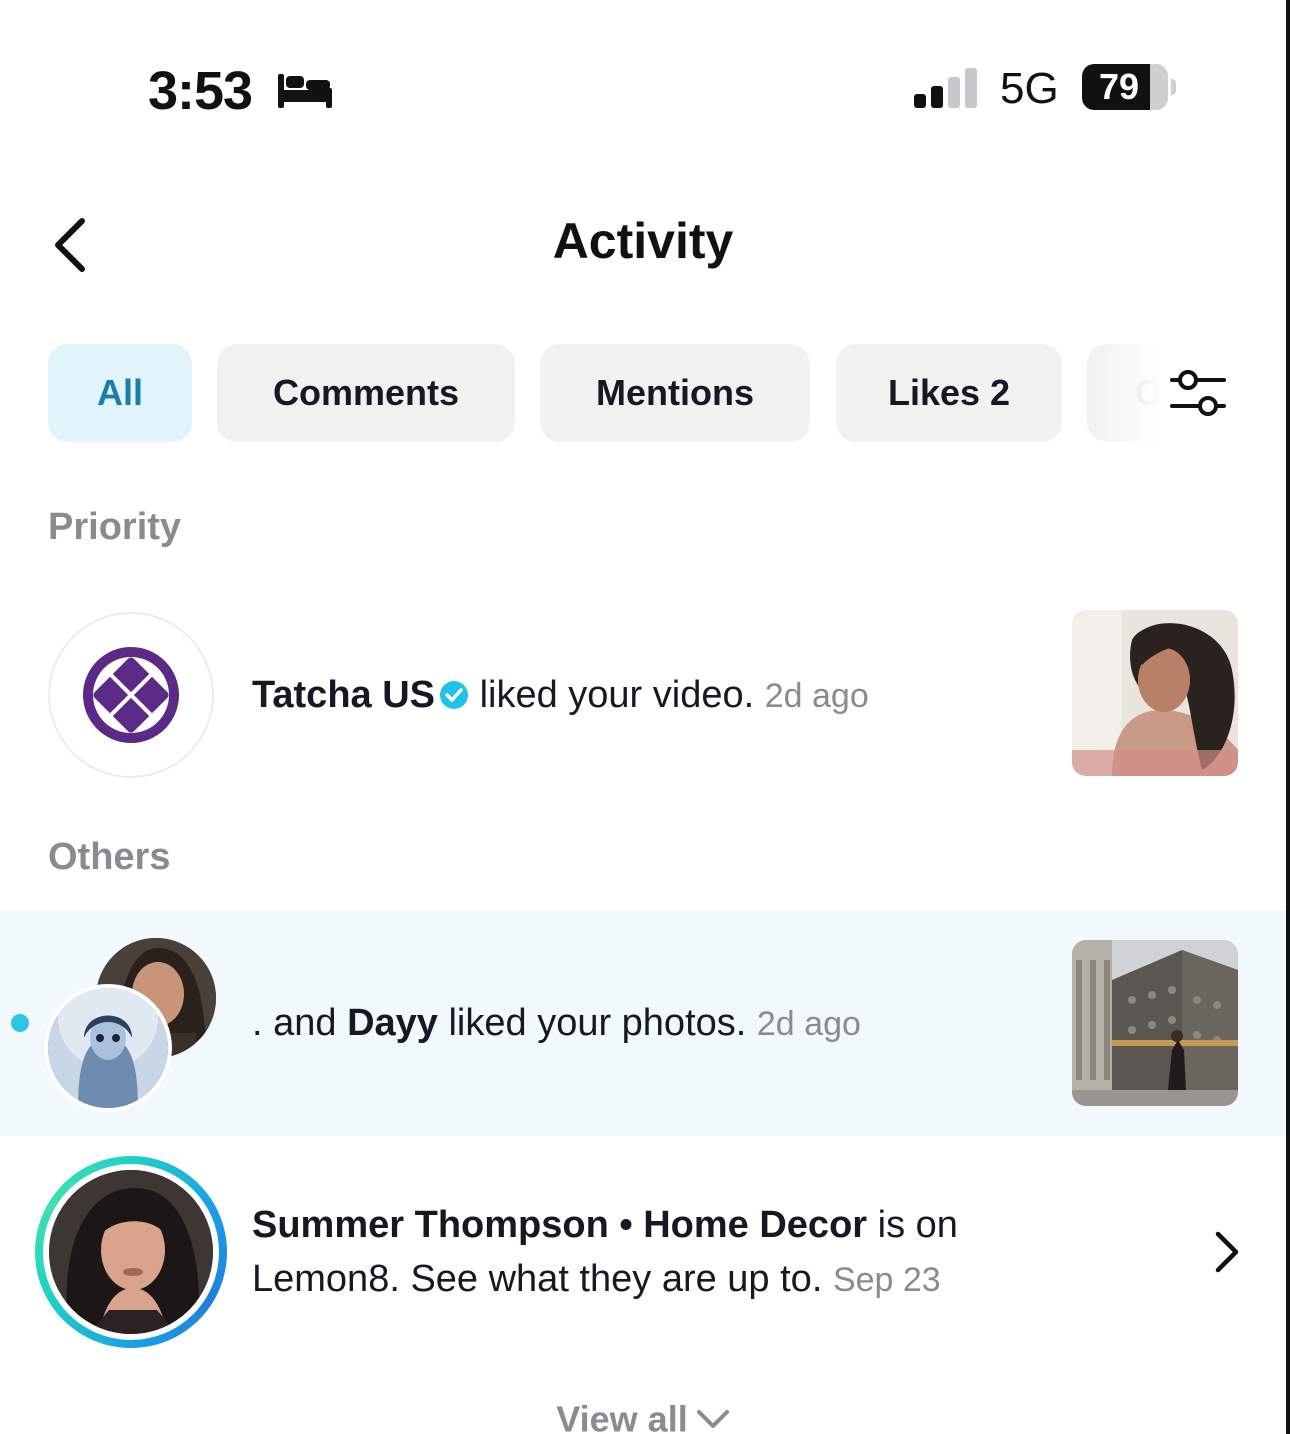 This screenshot has height=1434, width=1290. I want to click on unread-indicator, so click(20, 1023).